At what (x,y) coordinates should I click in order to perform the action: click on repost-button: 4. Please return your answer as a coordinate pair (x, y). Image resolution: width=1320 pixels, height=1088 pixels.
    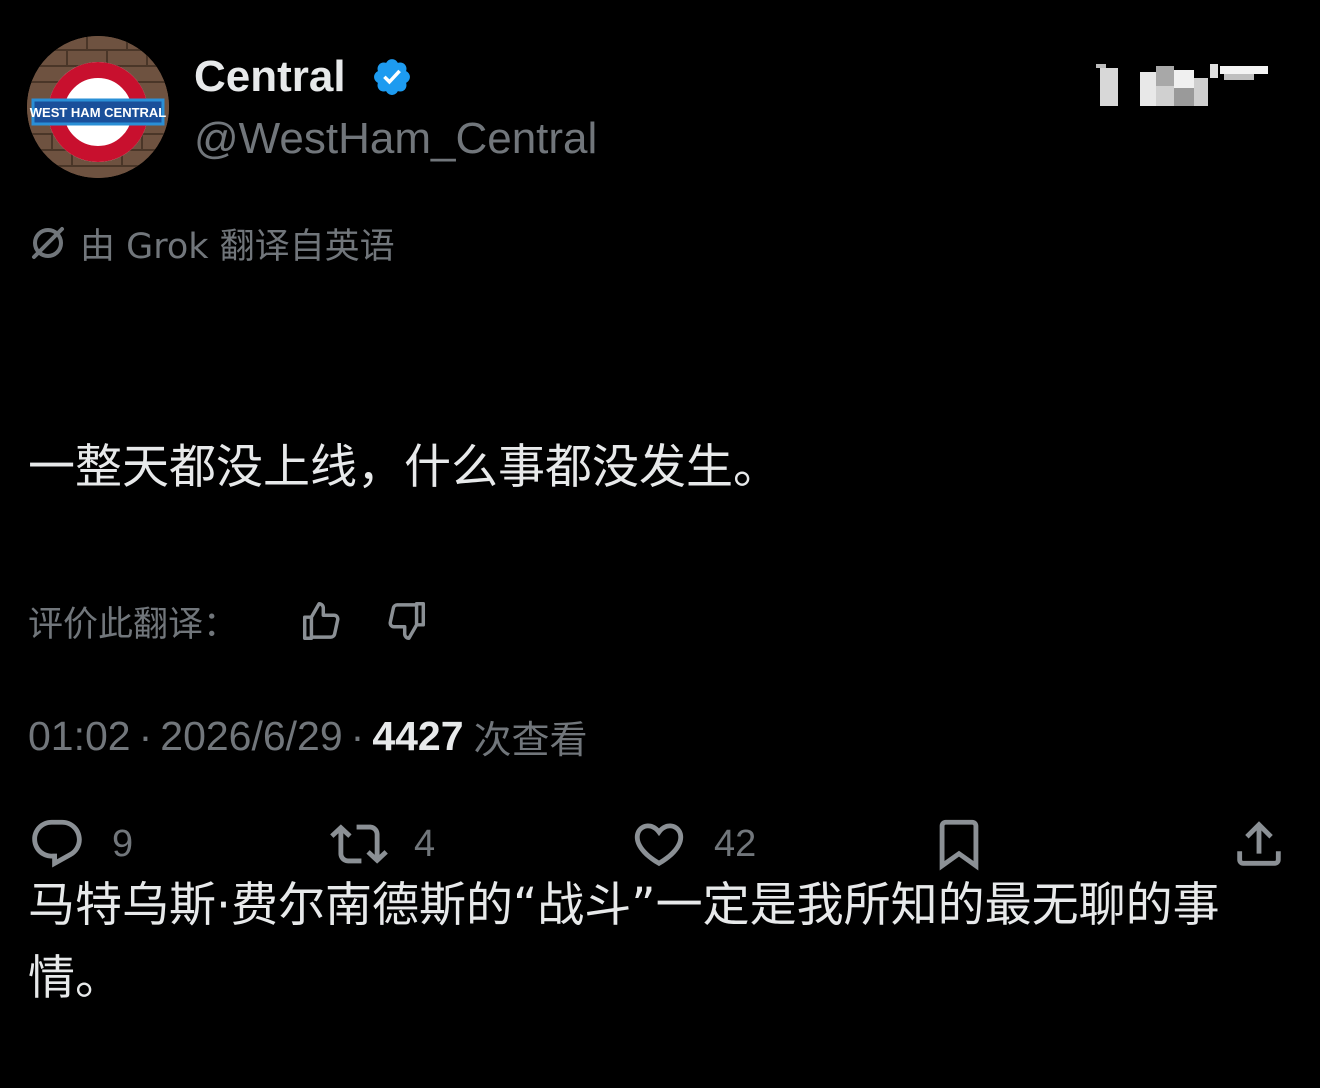
    Looking at the image, I should click on (382, 844).